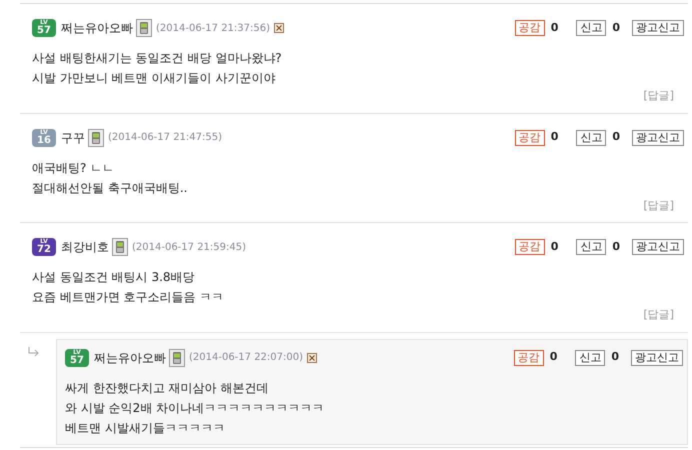  I want to click on nickname: 최강비호, so click(85, 247).